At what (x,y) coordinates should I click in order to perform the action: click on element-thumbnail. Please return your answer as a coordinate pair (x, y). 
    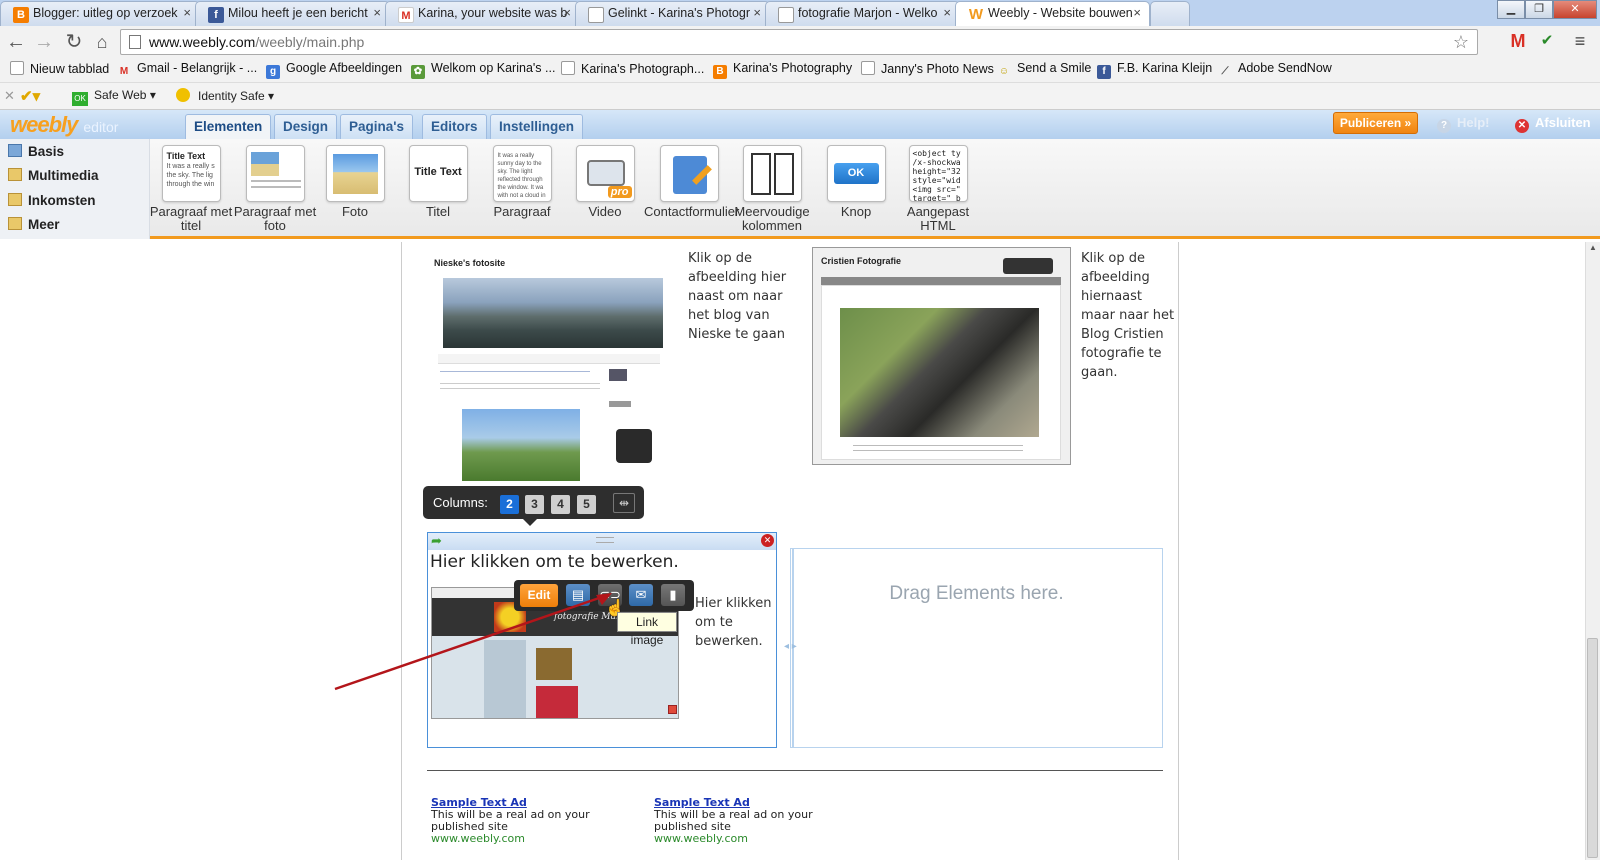
    Looking at the image, I should click on (355, 173).